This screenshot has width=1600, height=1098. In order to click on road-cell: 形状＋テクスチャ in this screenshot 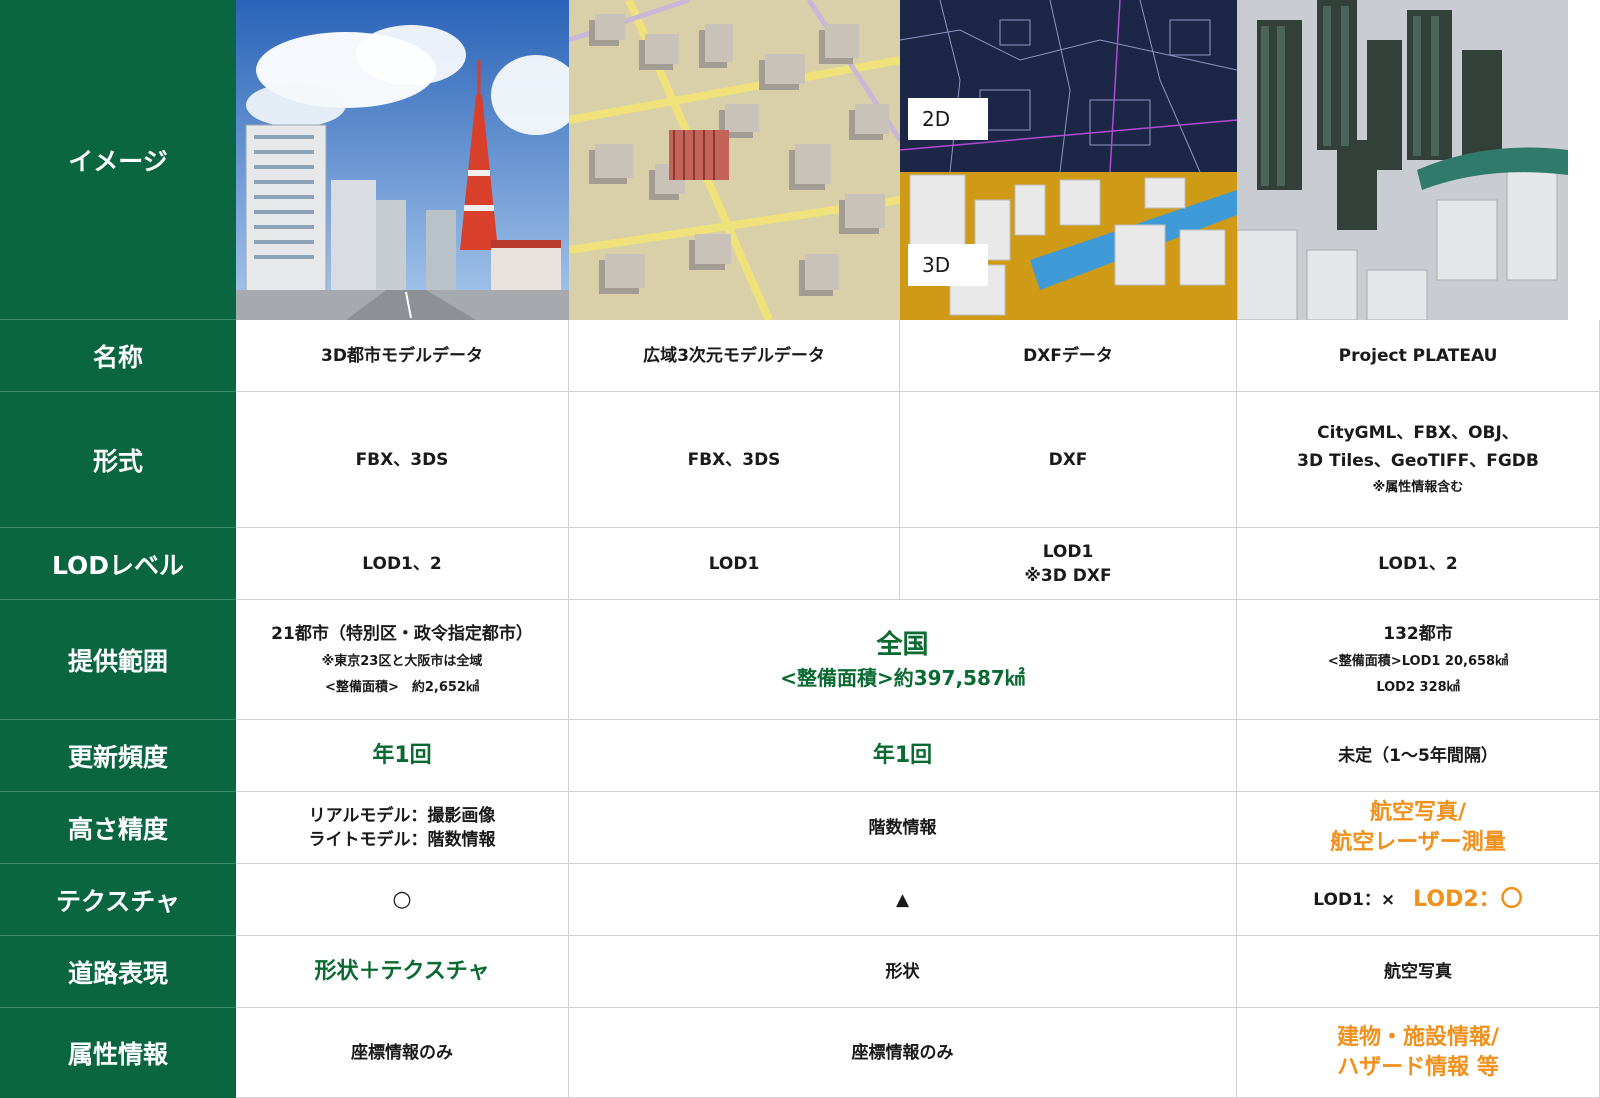, I will do `click(402, 972)`.